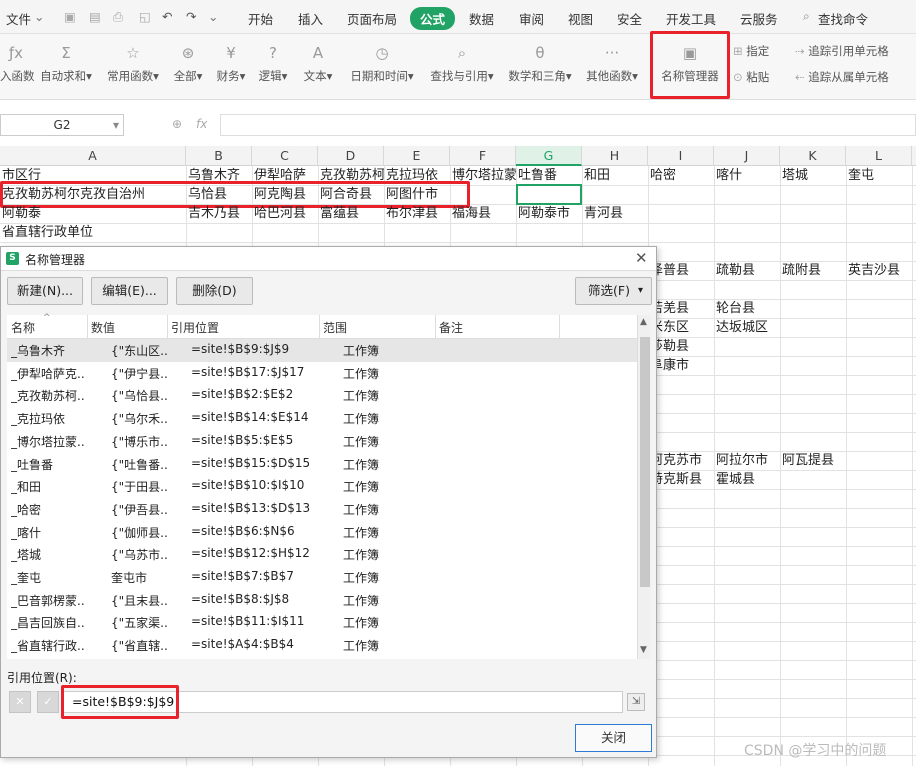 This screenshot has height=766, width=916. I want to click on tab-page-layout: 页面布局, so click(372, 18).